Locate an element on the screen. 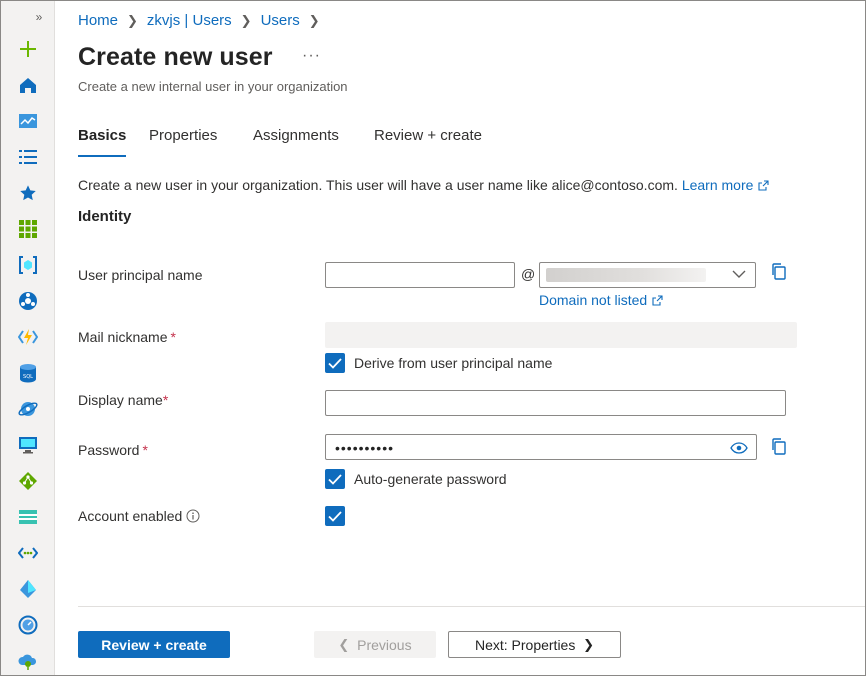 The height and width of the screenshot is (676, 866). password-label: Password * is located at coordinates (113, 450).